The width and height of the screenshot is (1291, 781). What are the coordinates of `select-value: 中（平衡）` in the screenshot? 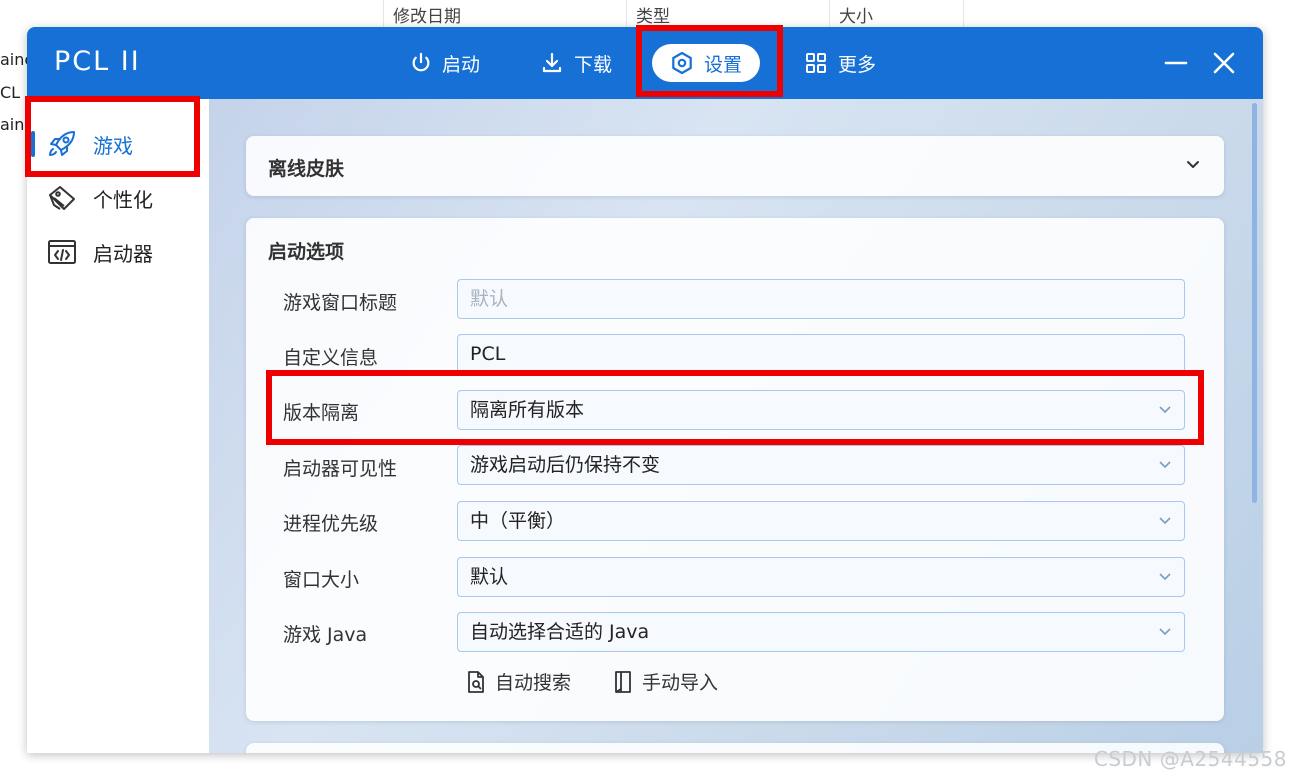 It's located at (518, 521).